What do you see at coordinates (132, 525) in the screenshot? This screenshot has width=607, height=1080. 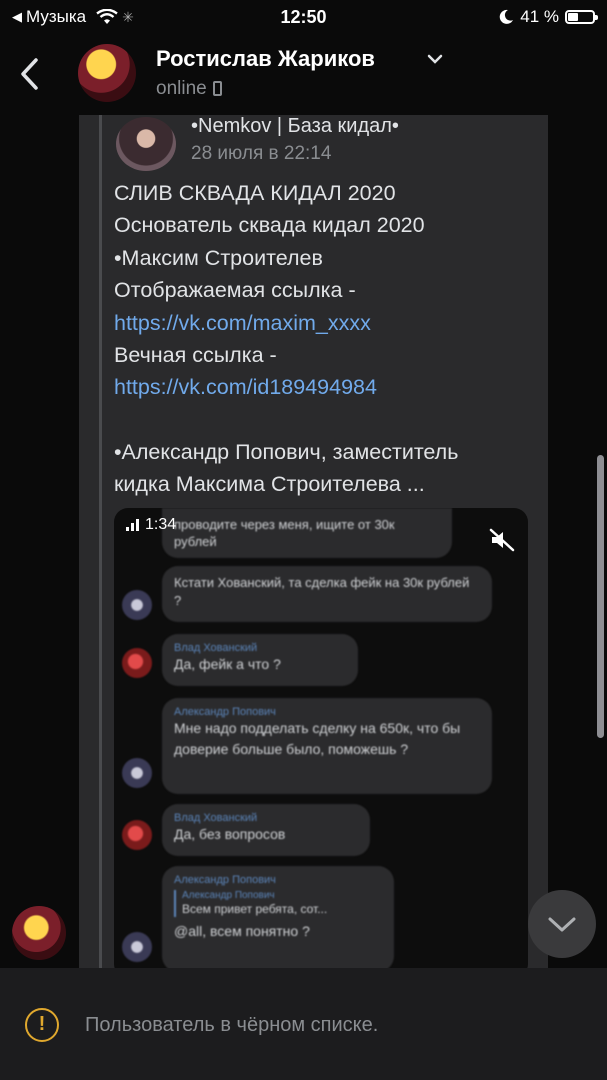 I see `signal-bars-icon` at bounding box center [132, 525].